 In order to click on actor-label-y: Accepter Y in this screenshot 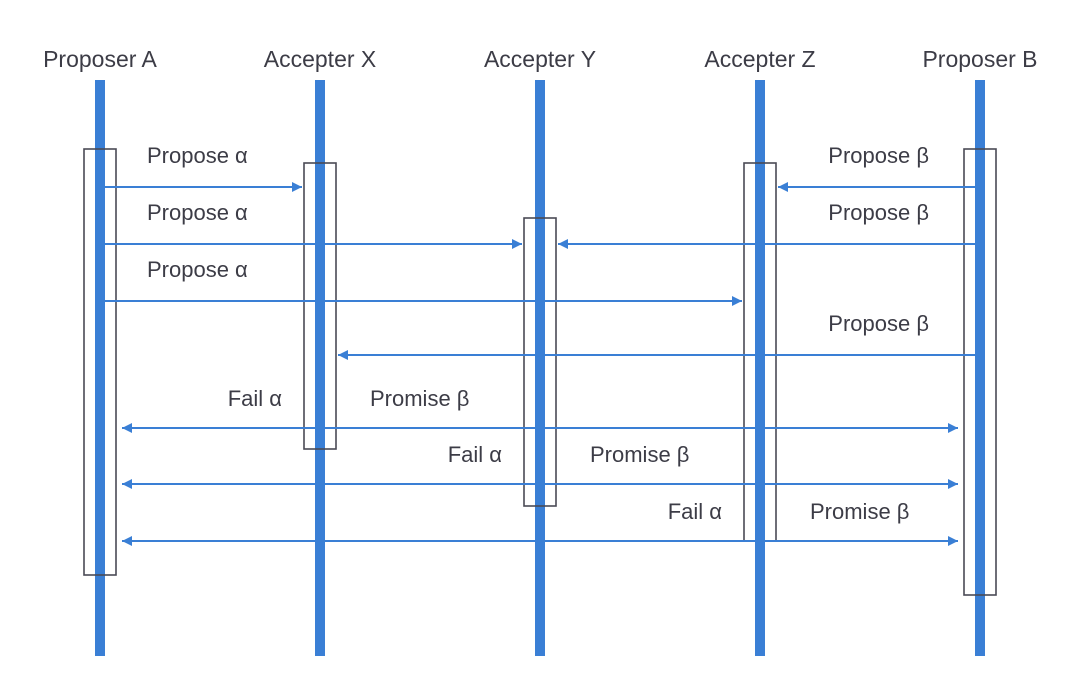, I will do `click(540, 59)`.